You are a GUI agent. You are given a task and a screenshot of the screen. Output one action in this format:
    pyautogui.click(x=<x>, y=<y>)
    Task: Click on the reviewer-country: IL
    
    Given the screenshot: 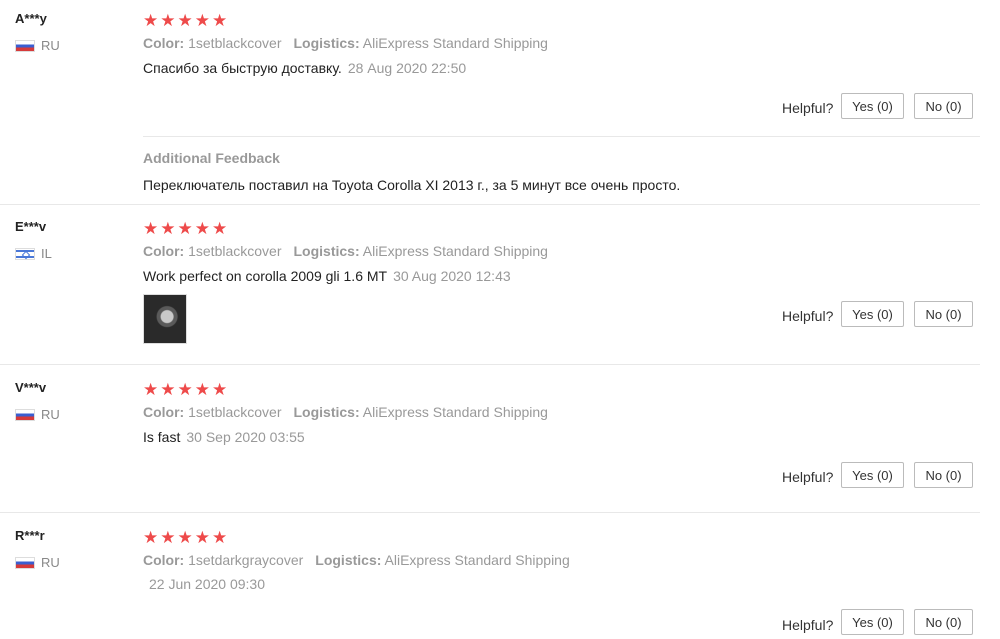 What is the action you would take?
    pyautogui.click(x=33, y=253)
    